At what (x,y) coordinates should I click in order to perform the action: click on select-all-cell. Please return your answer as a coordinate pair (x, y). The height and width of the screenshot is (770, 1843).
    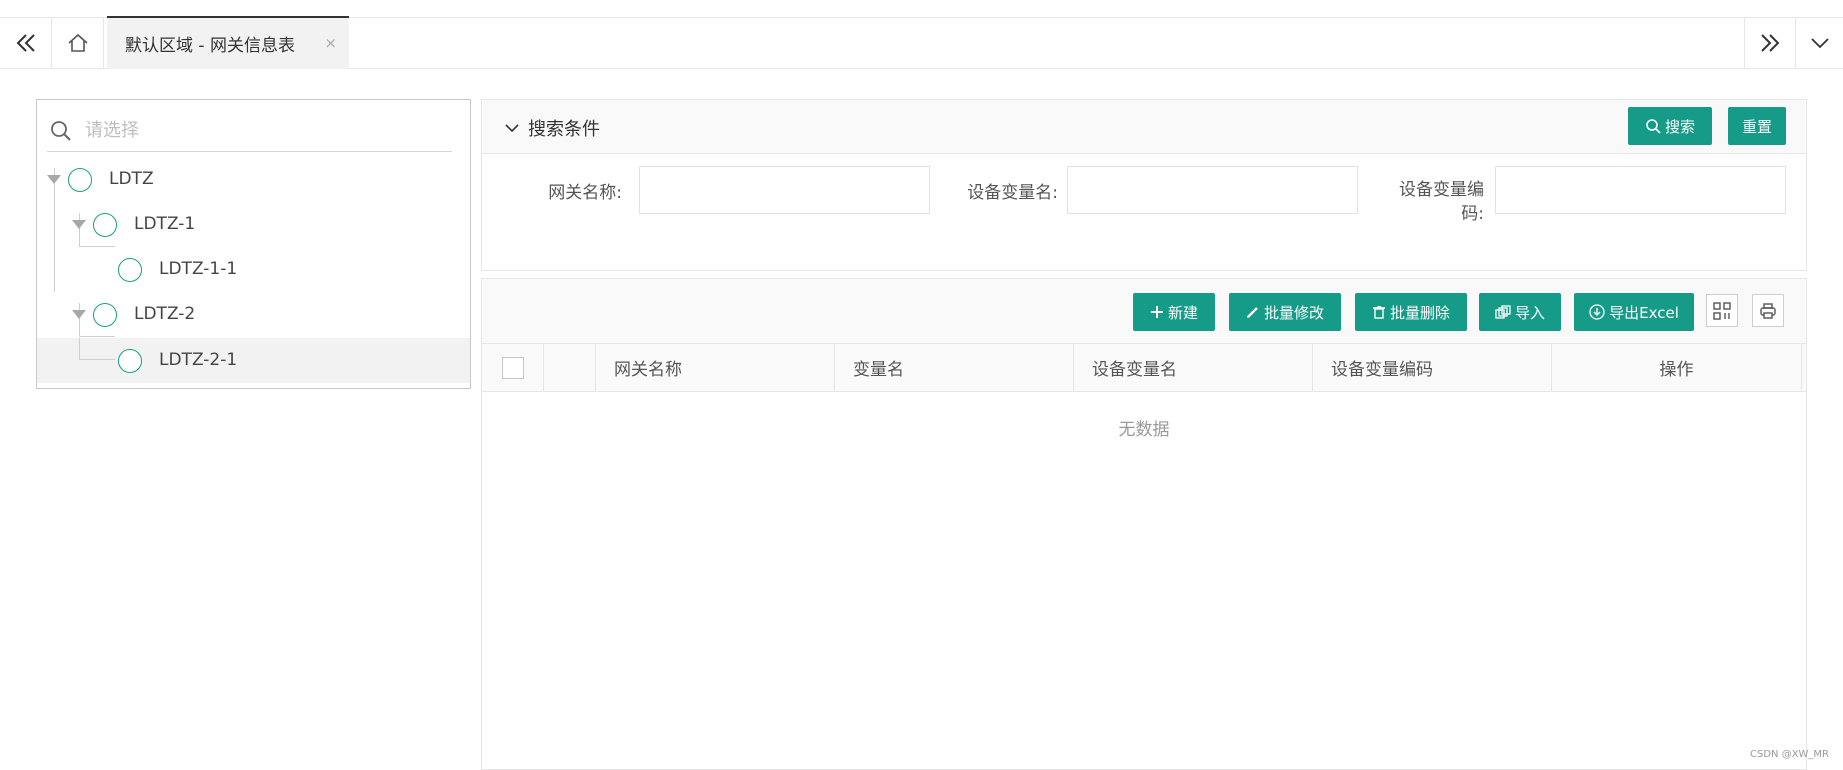
    Looking at the image, I should click on (513, 367).